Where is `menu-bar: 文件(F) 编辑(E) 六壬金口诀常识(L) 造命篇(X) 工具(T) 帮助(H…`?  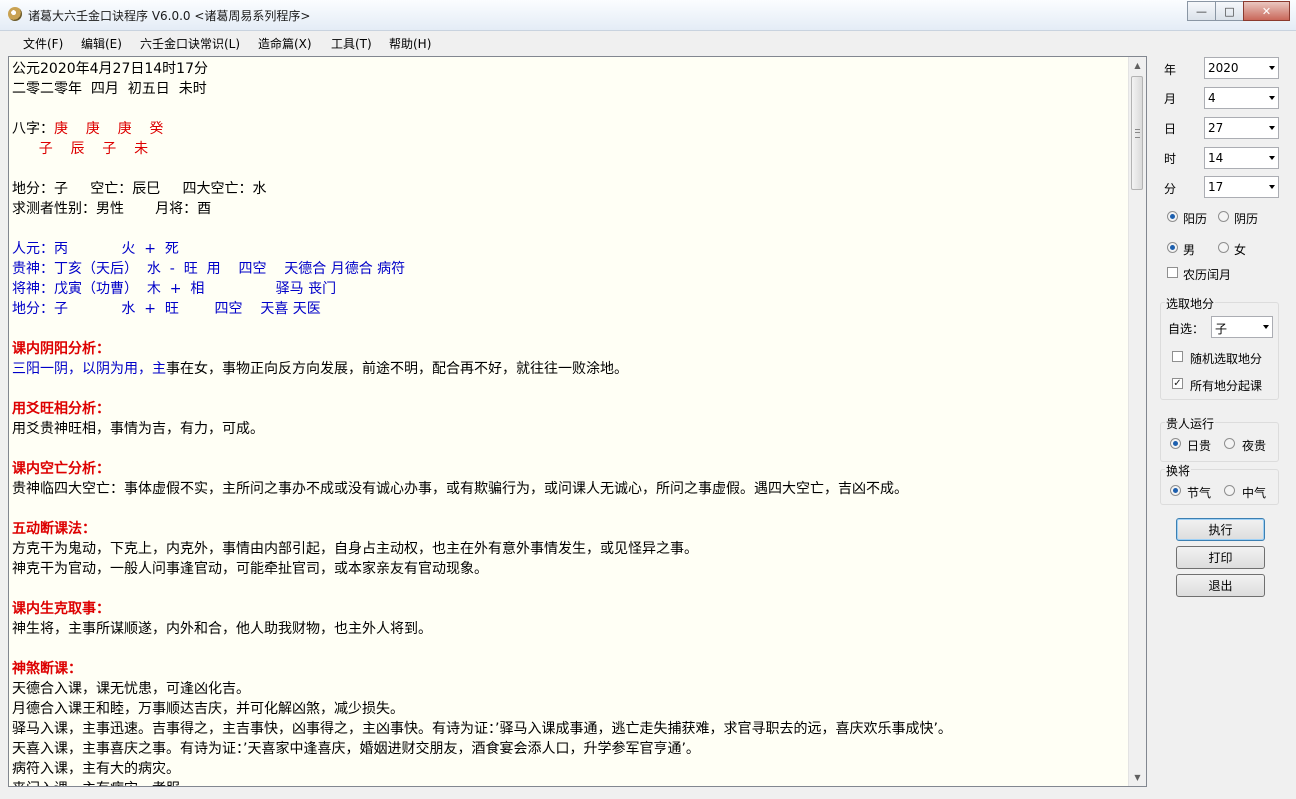 menu-bar: 文件(F) 编辑(E) 六壬金口诀常识(L) 造命篇(X) 工具(T) 帮助(H… is located at coordinates (648, 42).